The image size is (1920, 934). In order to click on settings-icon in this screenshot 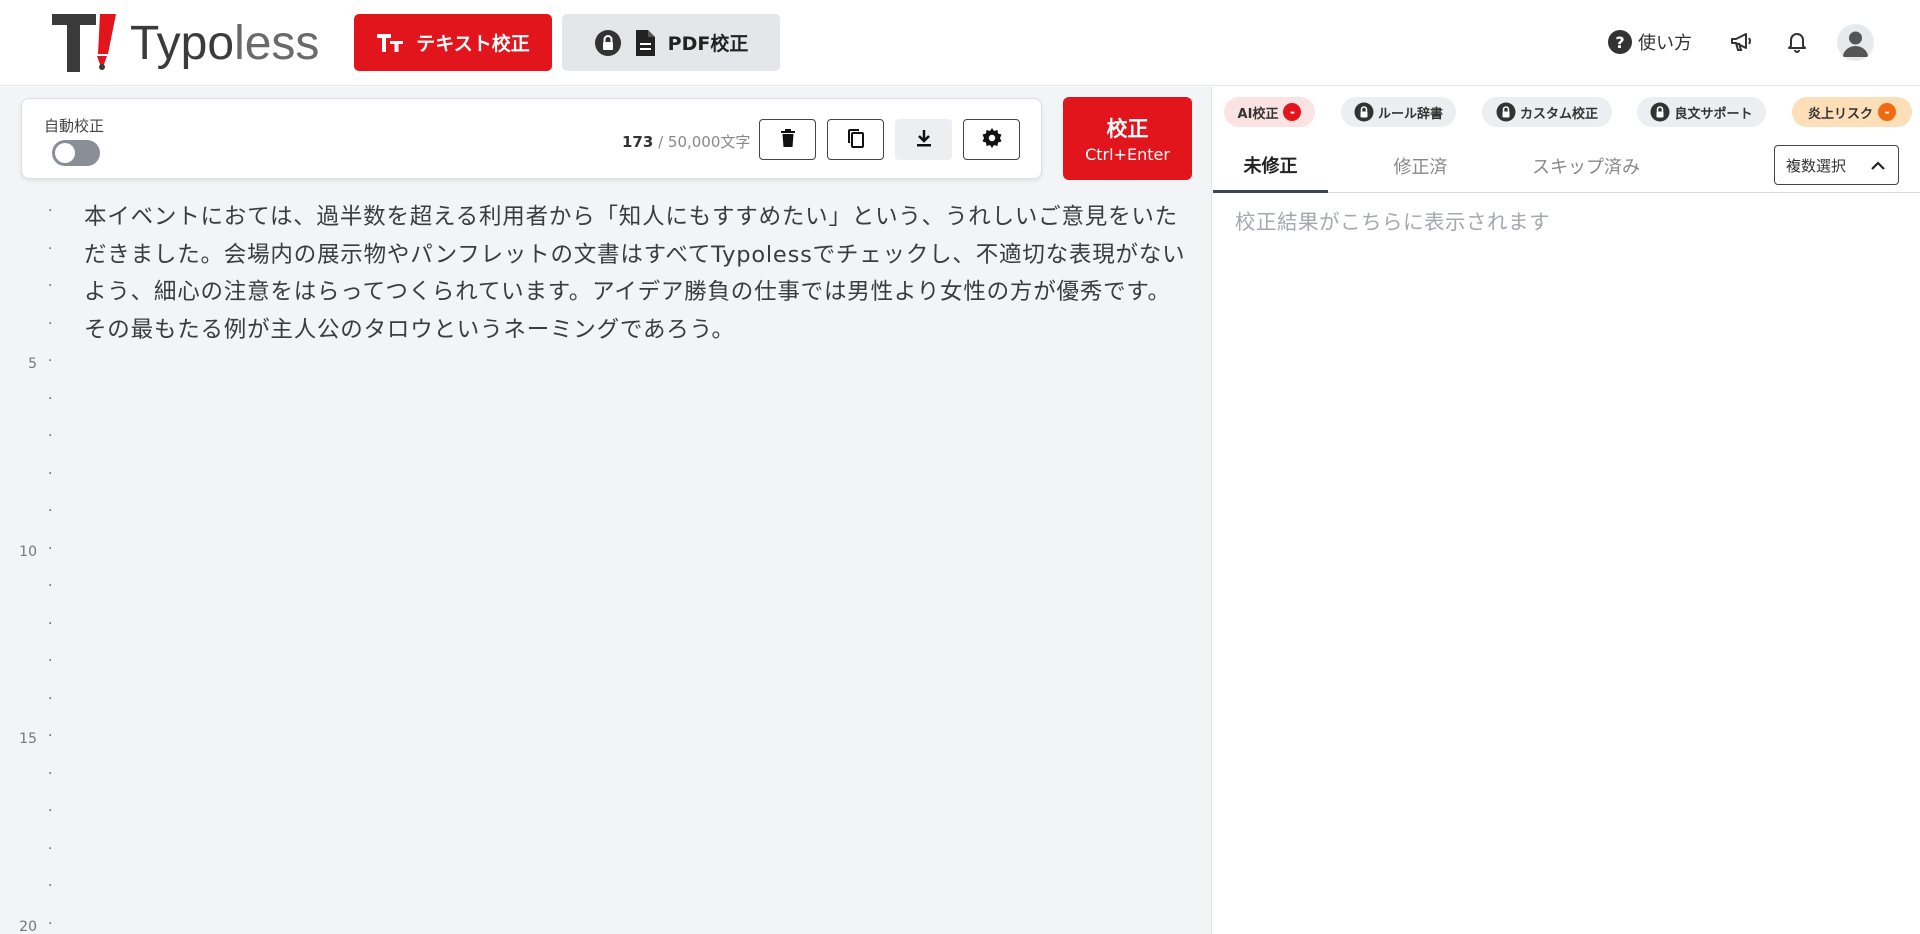, I will do `click(992, 139)`.